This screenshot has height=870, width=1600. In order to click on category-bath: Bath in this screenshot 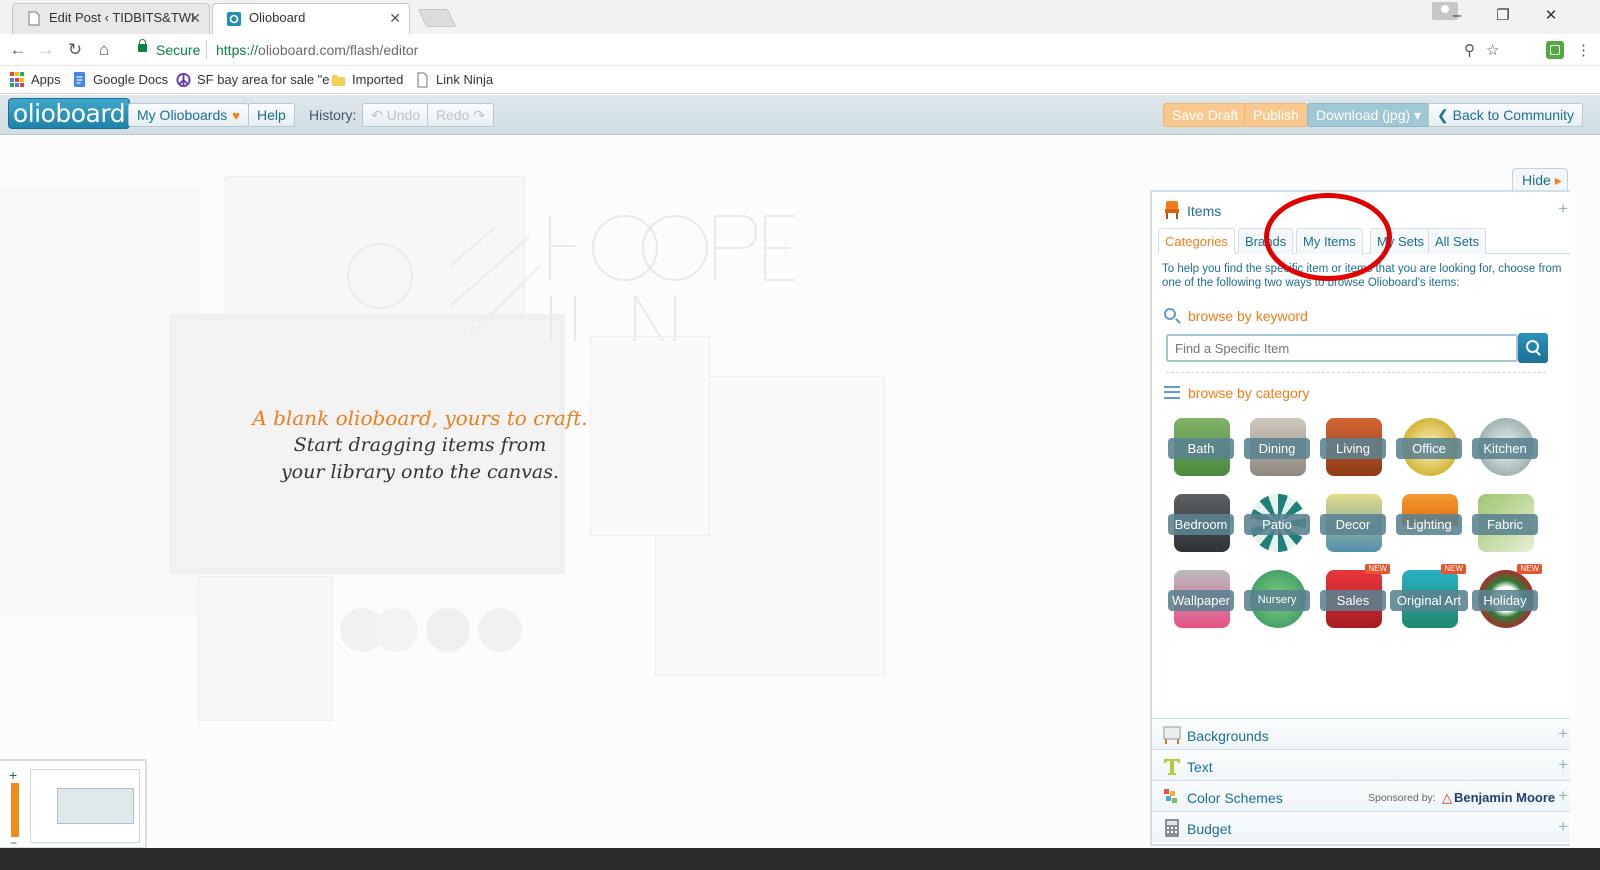, I will do `click(1202, 449)`.